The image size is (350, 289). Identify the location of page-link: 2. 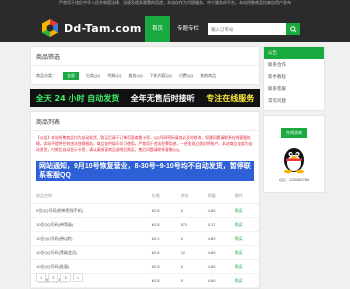
(53, 277).